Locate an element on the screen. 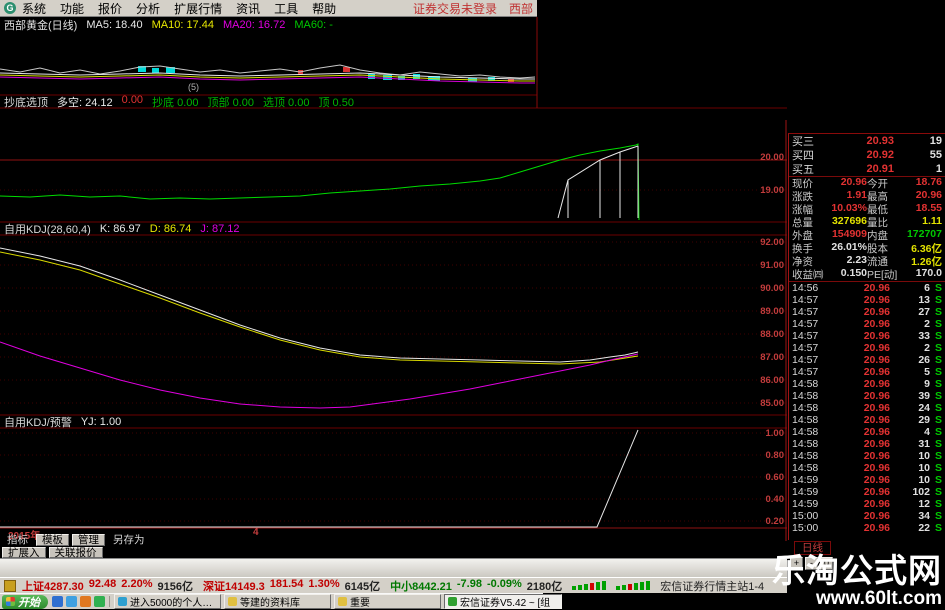 This screenshot has height=610, width=945. quote-info-cell: PE[动] 170.0 is located at coordinates (904, 274).